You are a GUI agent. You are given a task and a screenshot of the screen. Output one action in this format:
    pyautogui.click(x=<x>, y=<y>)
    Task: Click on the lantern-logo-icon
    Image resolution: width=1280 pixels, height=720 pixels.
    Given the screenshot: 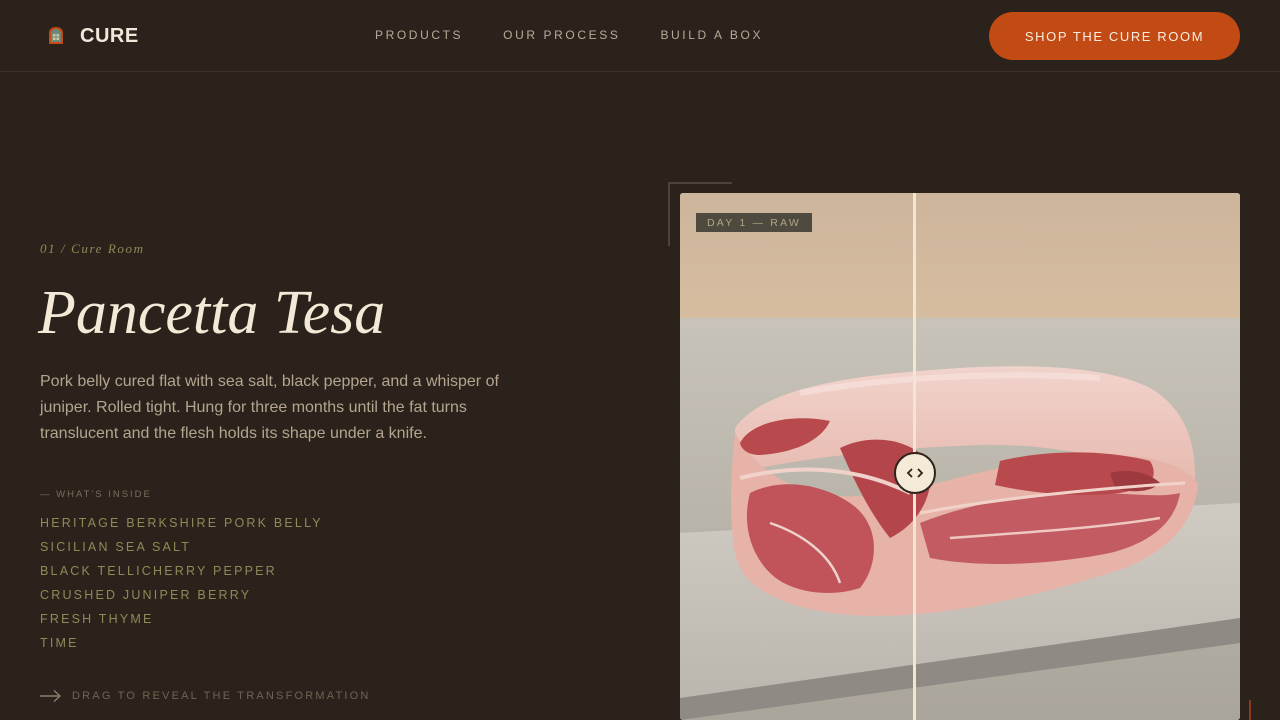 What is the action you would take?
    pyautogui.click(x=56, y=35)
    